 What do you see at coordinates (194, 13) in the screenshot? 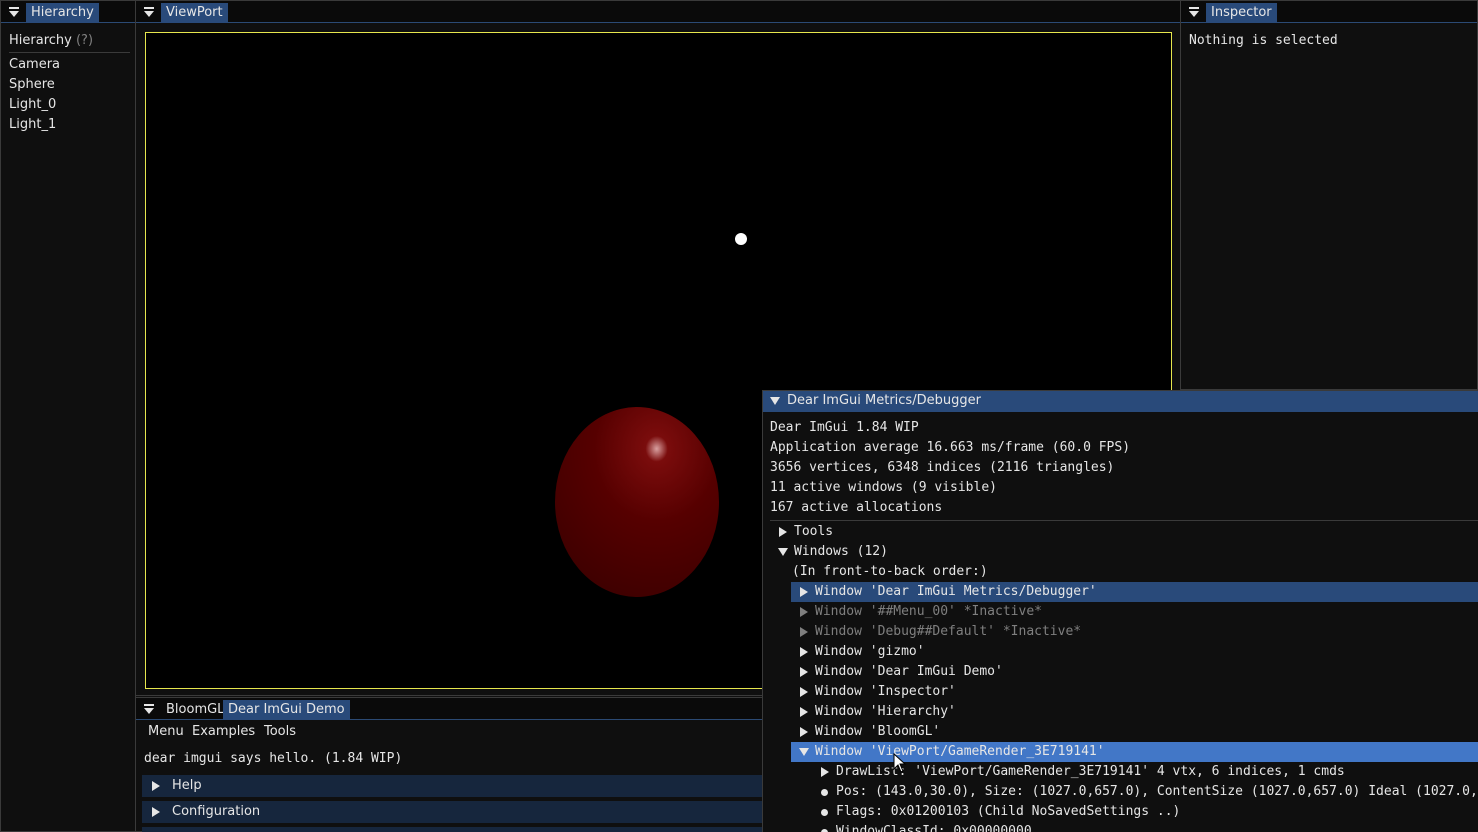
I see `tab-viewport: ViewPort` at bounding box center [194, 13].